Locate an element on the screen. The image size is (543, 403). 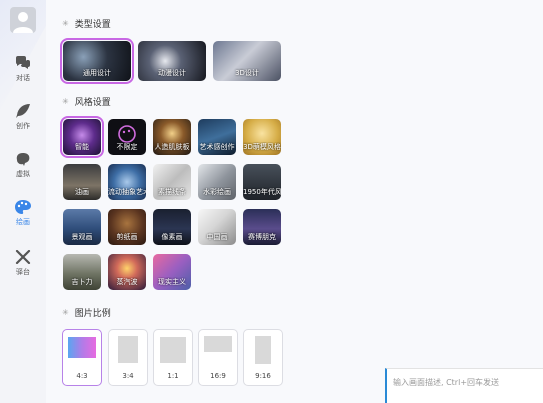
section-title-ratio: ✳ 图片比例 is located at coordinates (86, 313).